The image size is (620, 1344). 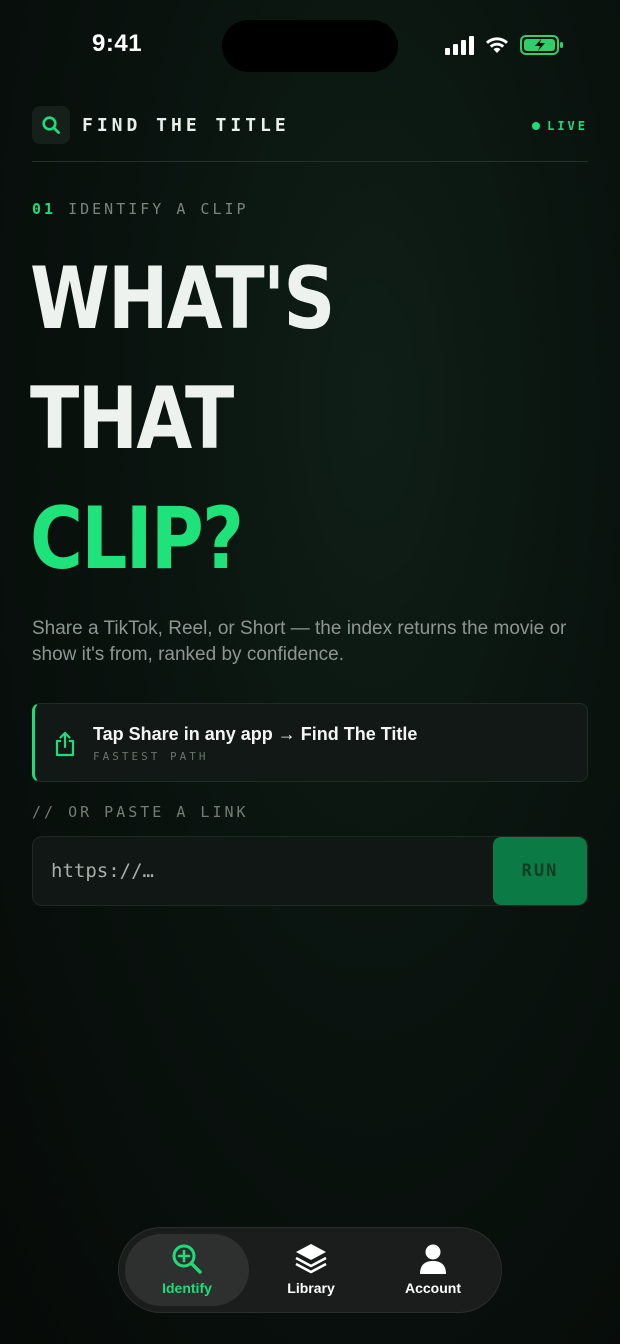 I want to click on tab-identify: Identify, so click(x=187, y=1270).